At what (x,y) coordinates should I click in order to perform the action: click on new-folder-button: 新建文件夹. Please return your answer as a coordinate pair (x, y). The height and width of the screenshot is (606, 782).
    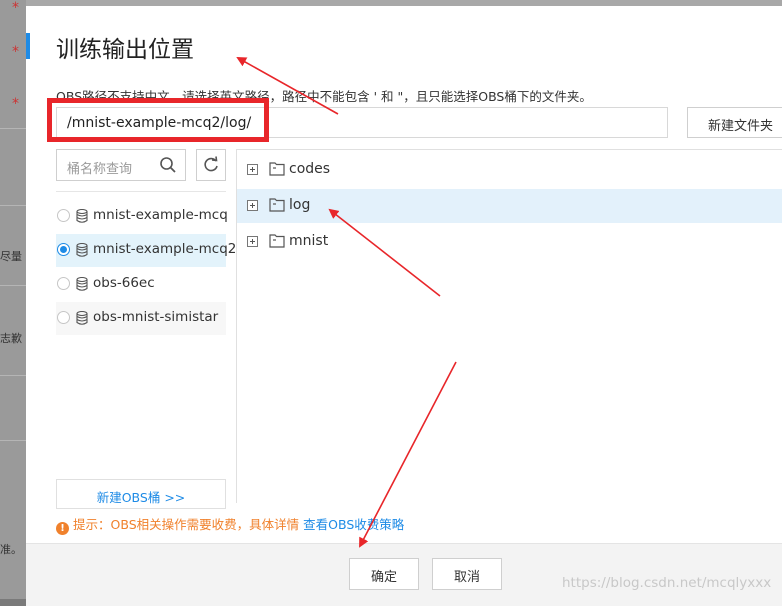
    Looking at the image, I should click on (734, 122).